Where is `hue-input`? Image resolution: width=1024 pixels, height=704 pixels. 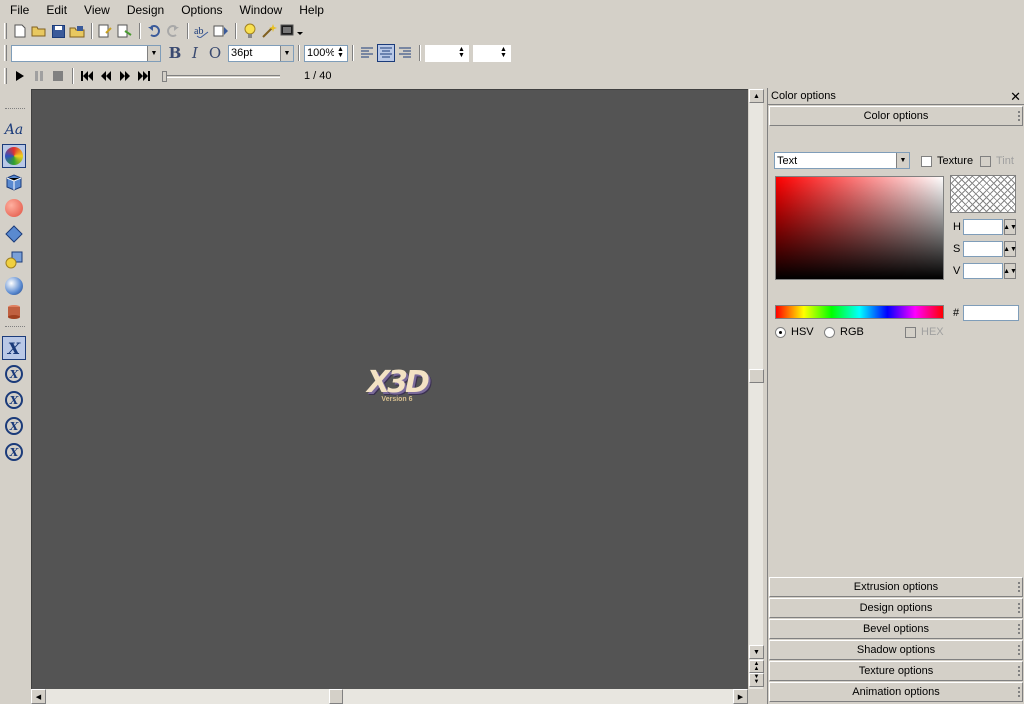 hue-input is located at coordinates (983, 227).